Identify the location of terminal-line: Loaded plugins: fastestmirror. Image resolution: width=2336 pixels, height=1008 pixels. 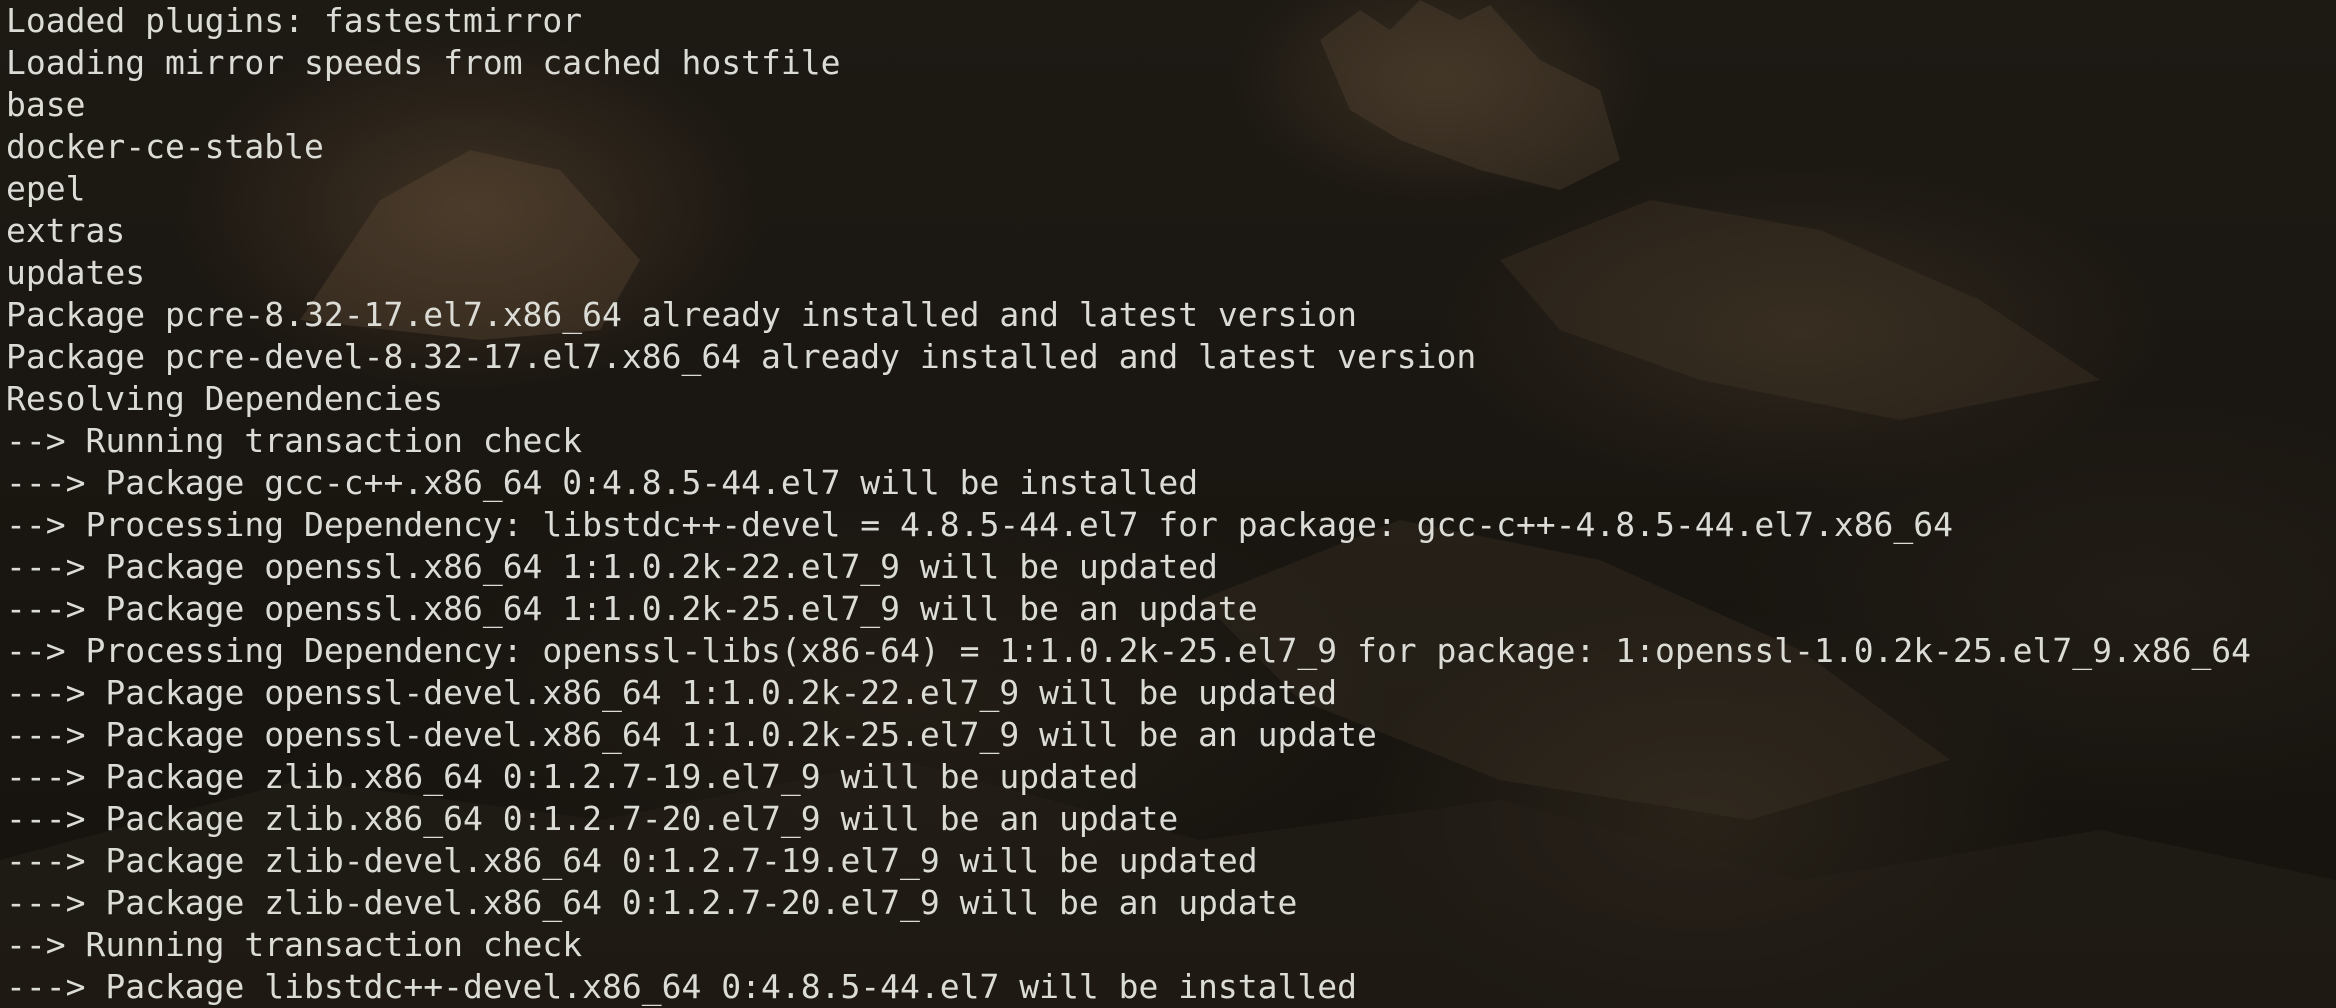
(294, 20).